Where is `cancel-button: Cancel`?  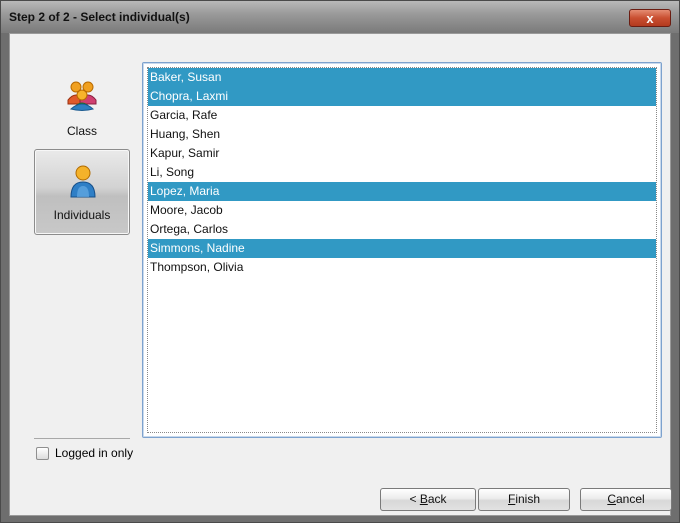
cancel-button: Cancel is located at coordinates (626, 499).